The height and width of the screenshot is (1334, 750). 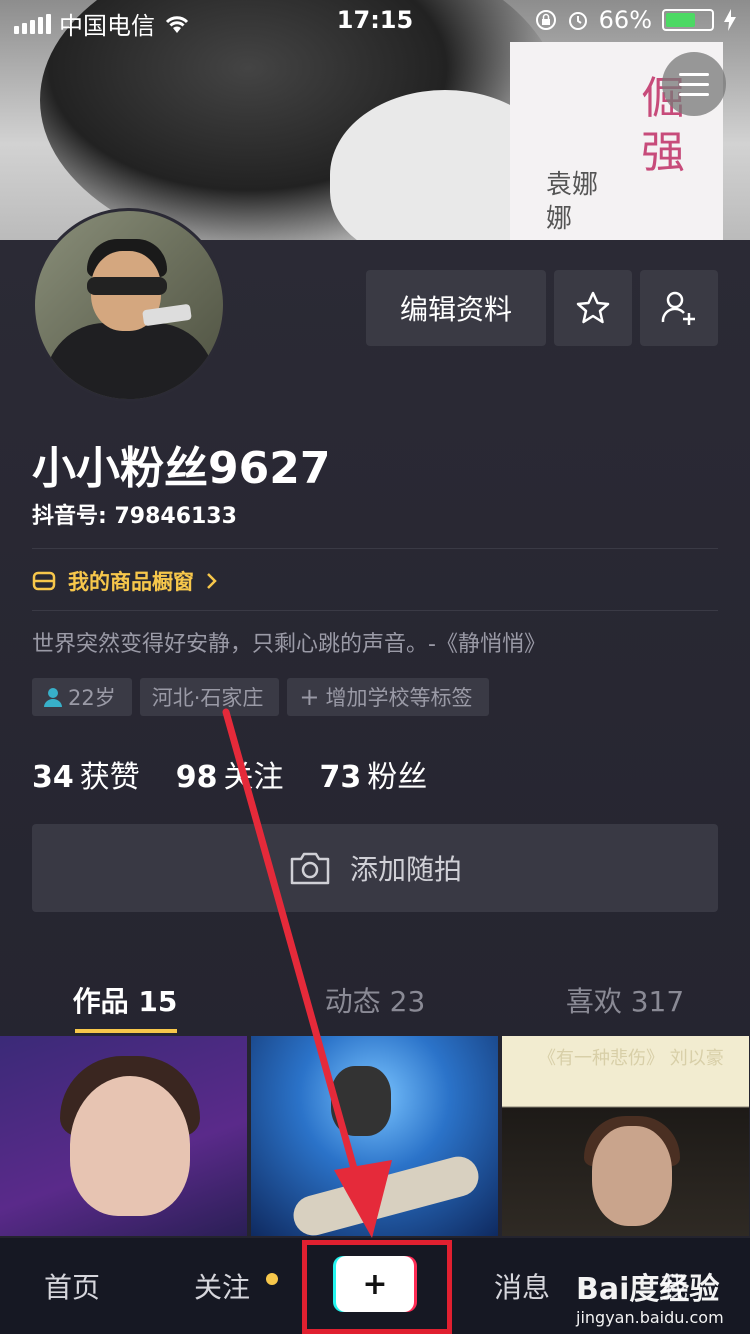 I want to click on annotation-arrow, so click(x=307, y=973).